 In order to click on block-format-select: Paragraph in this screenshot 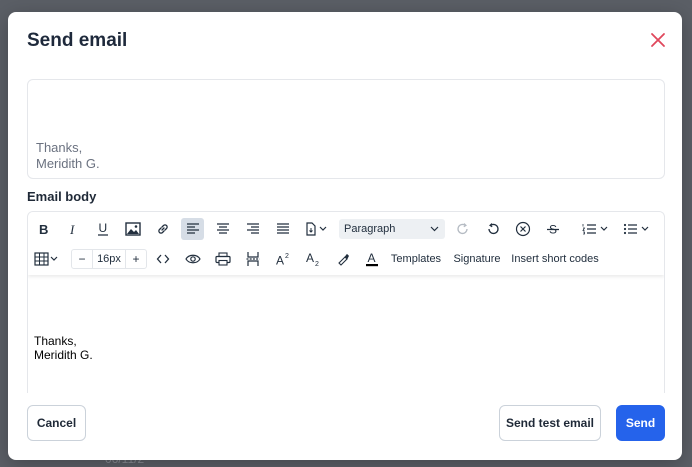, I will do `click(392, 229)`.